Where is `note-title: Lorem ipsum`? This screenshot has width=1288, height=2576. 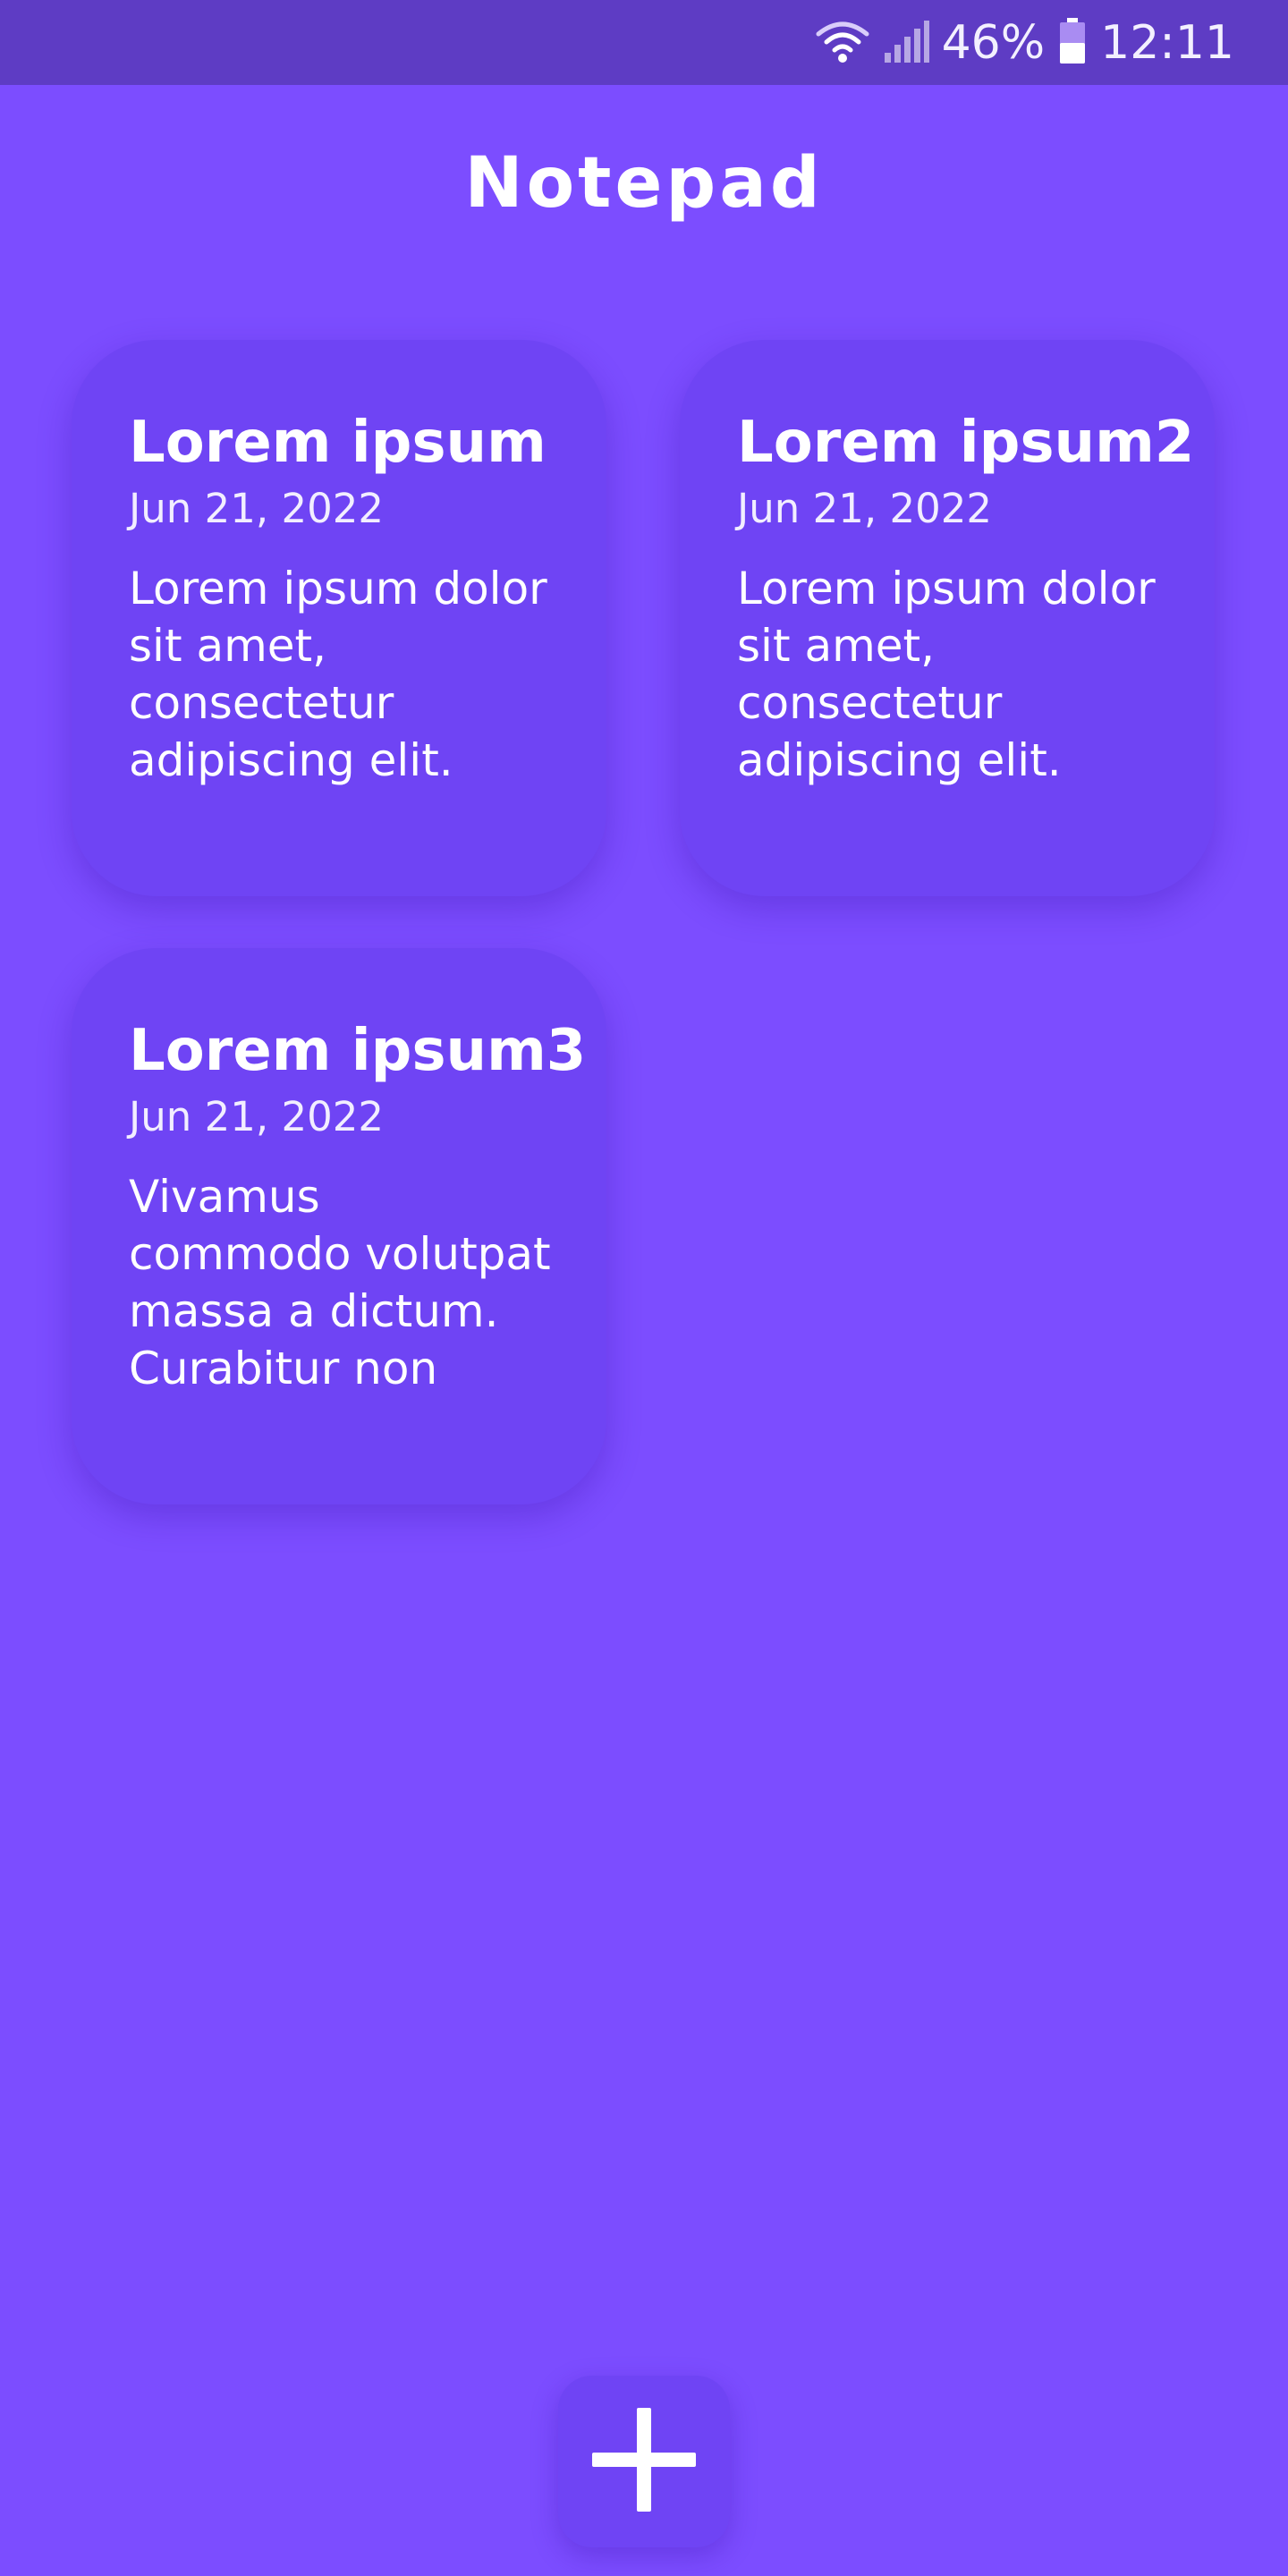 note-title: Lorem ipsum is located at coordinates (338, 443).